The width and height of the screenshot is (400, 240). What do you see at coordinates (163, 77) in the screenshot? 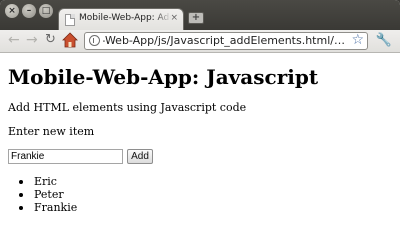
I see `page-heading: Mobile-Web-App: Javascript` at bounding box center [163, 77].